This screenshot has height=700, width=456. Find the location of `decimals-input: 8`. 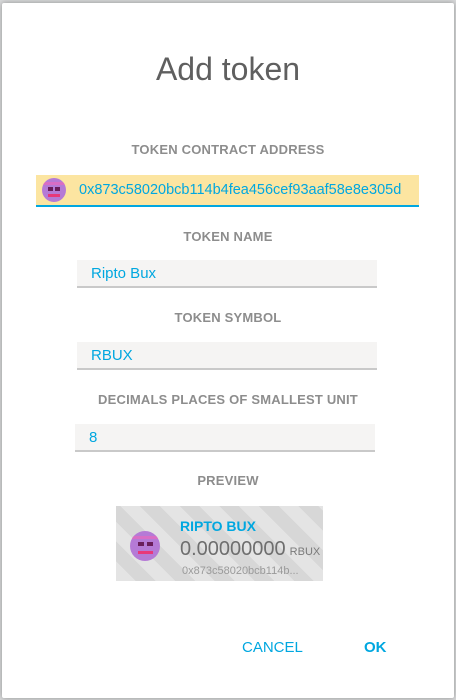

decimals-input: 8 is located at coordinates (225, 438).